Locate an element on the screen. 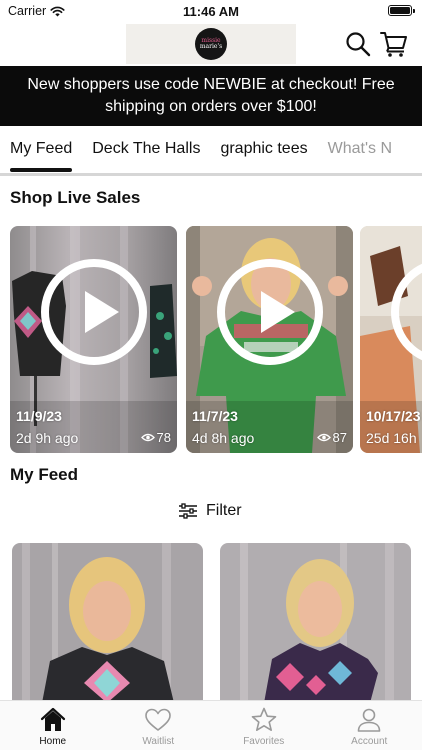 The height and width of the screenshot is (750, 422). tab-graphic-tees: graphic tees is located at coordinates (263, 150).